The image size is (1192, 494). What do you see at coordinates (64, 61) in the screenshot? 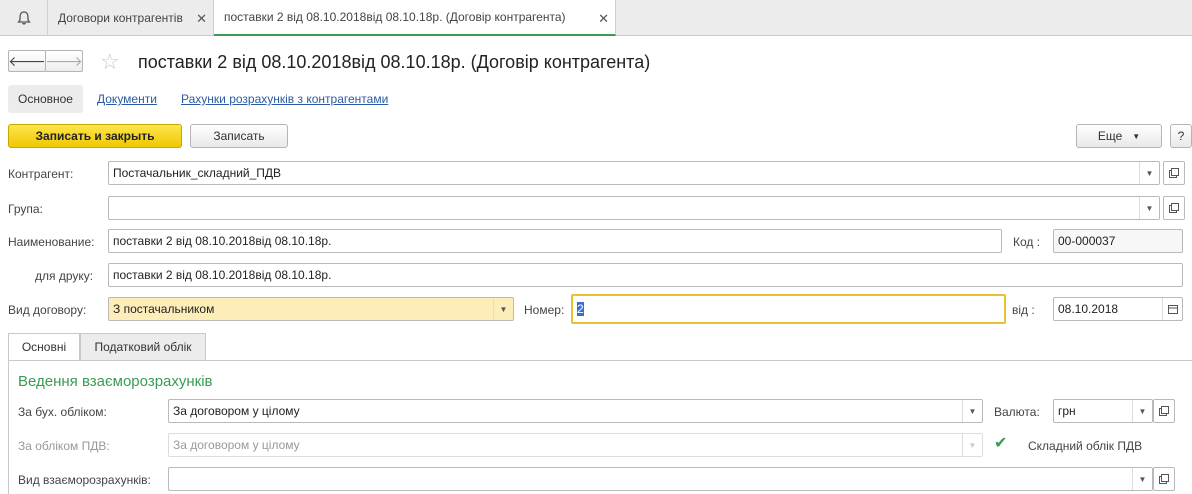
I see `forward-button: 🡒` at bounding box center [64, 61].